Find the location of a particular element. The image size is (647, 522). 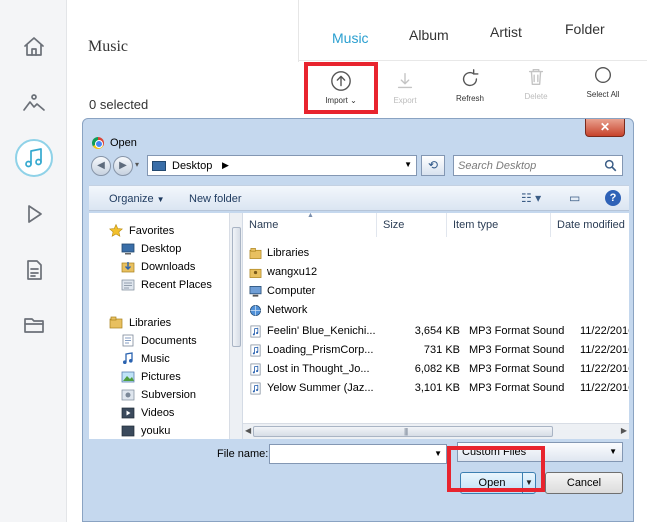

select-all-label: Select All is located at coordinates (603, 94).